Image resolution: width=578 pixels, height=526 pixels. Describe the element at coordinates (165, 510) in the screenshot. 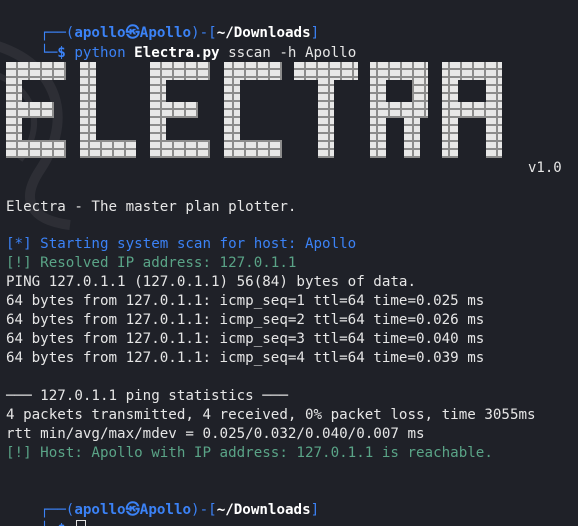

I see `prompt-host: Apollo` at that location.